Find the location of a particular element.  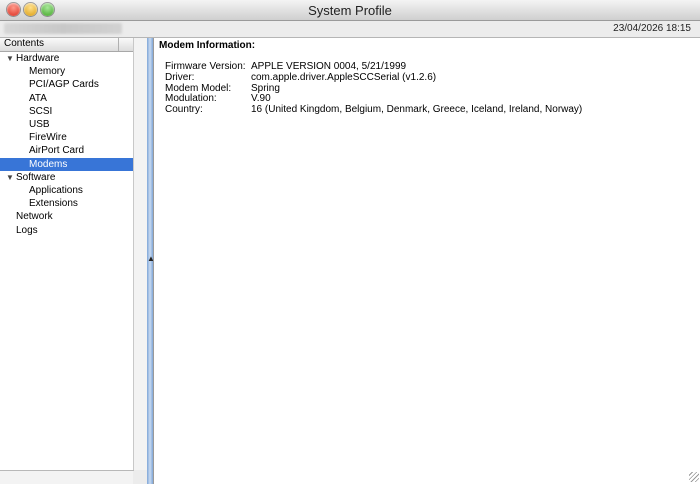

info-value: APPLE VERSION 0004, 5/21/1999 is located at coordinates (329, 66).